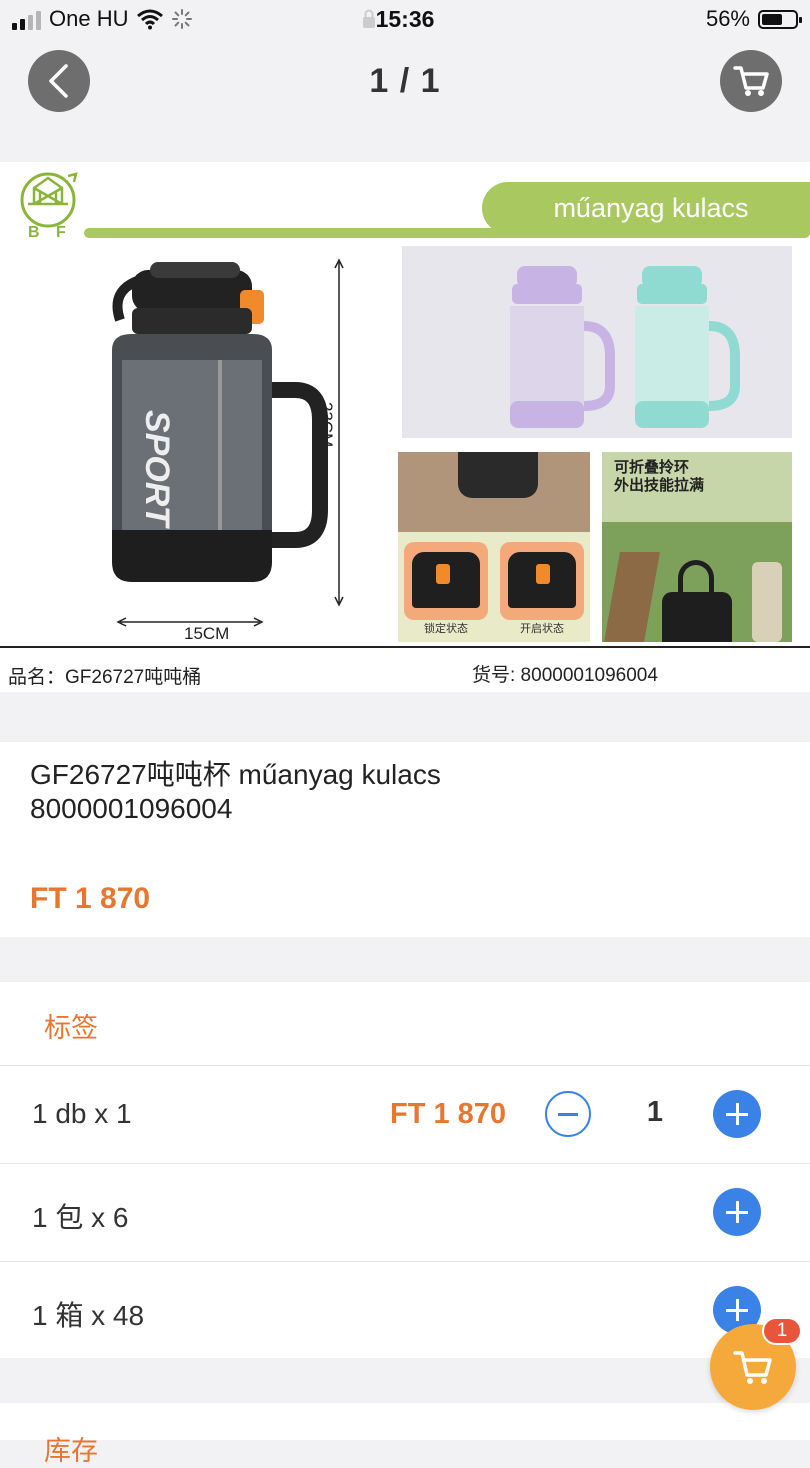 This screenshot has width=810, height=1468. What do you see at coordinates (494, 547) in the screenshot?
I see `photo-lid-states: 锁定状态 开启状态` at bounding box center [494, 547].